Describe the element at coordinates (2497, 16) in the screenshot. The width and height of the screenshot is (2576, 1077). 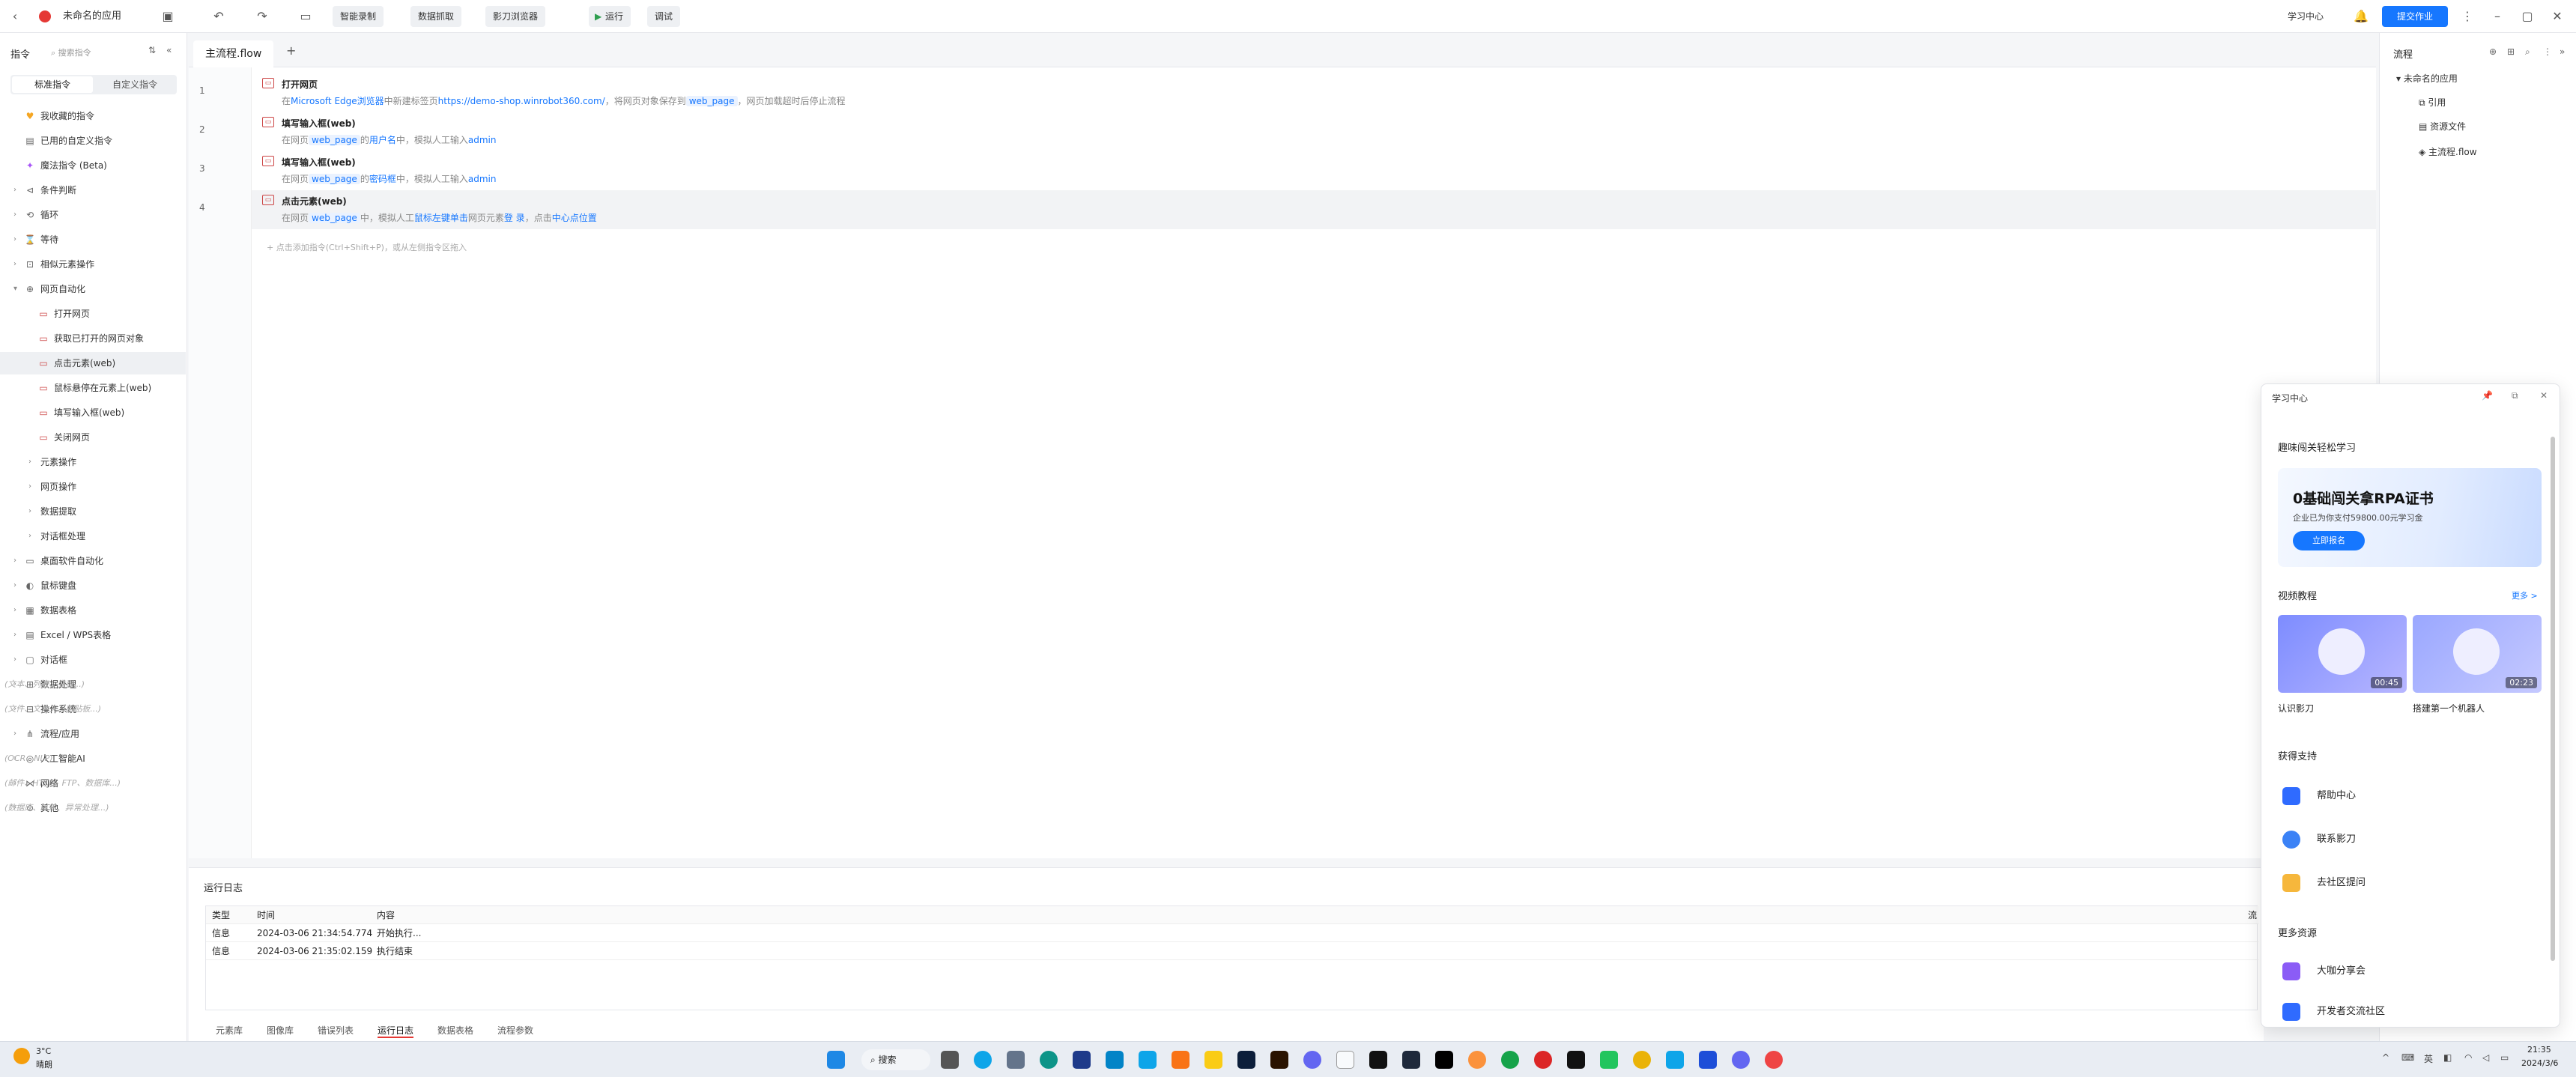
I see `minimize-icon: –` at that location.